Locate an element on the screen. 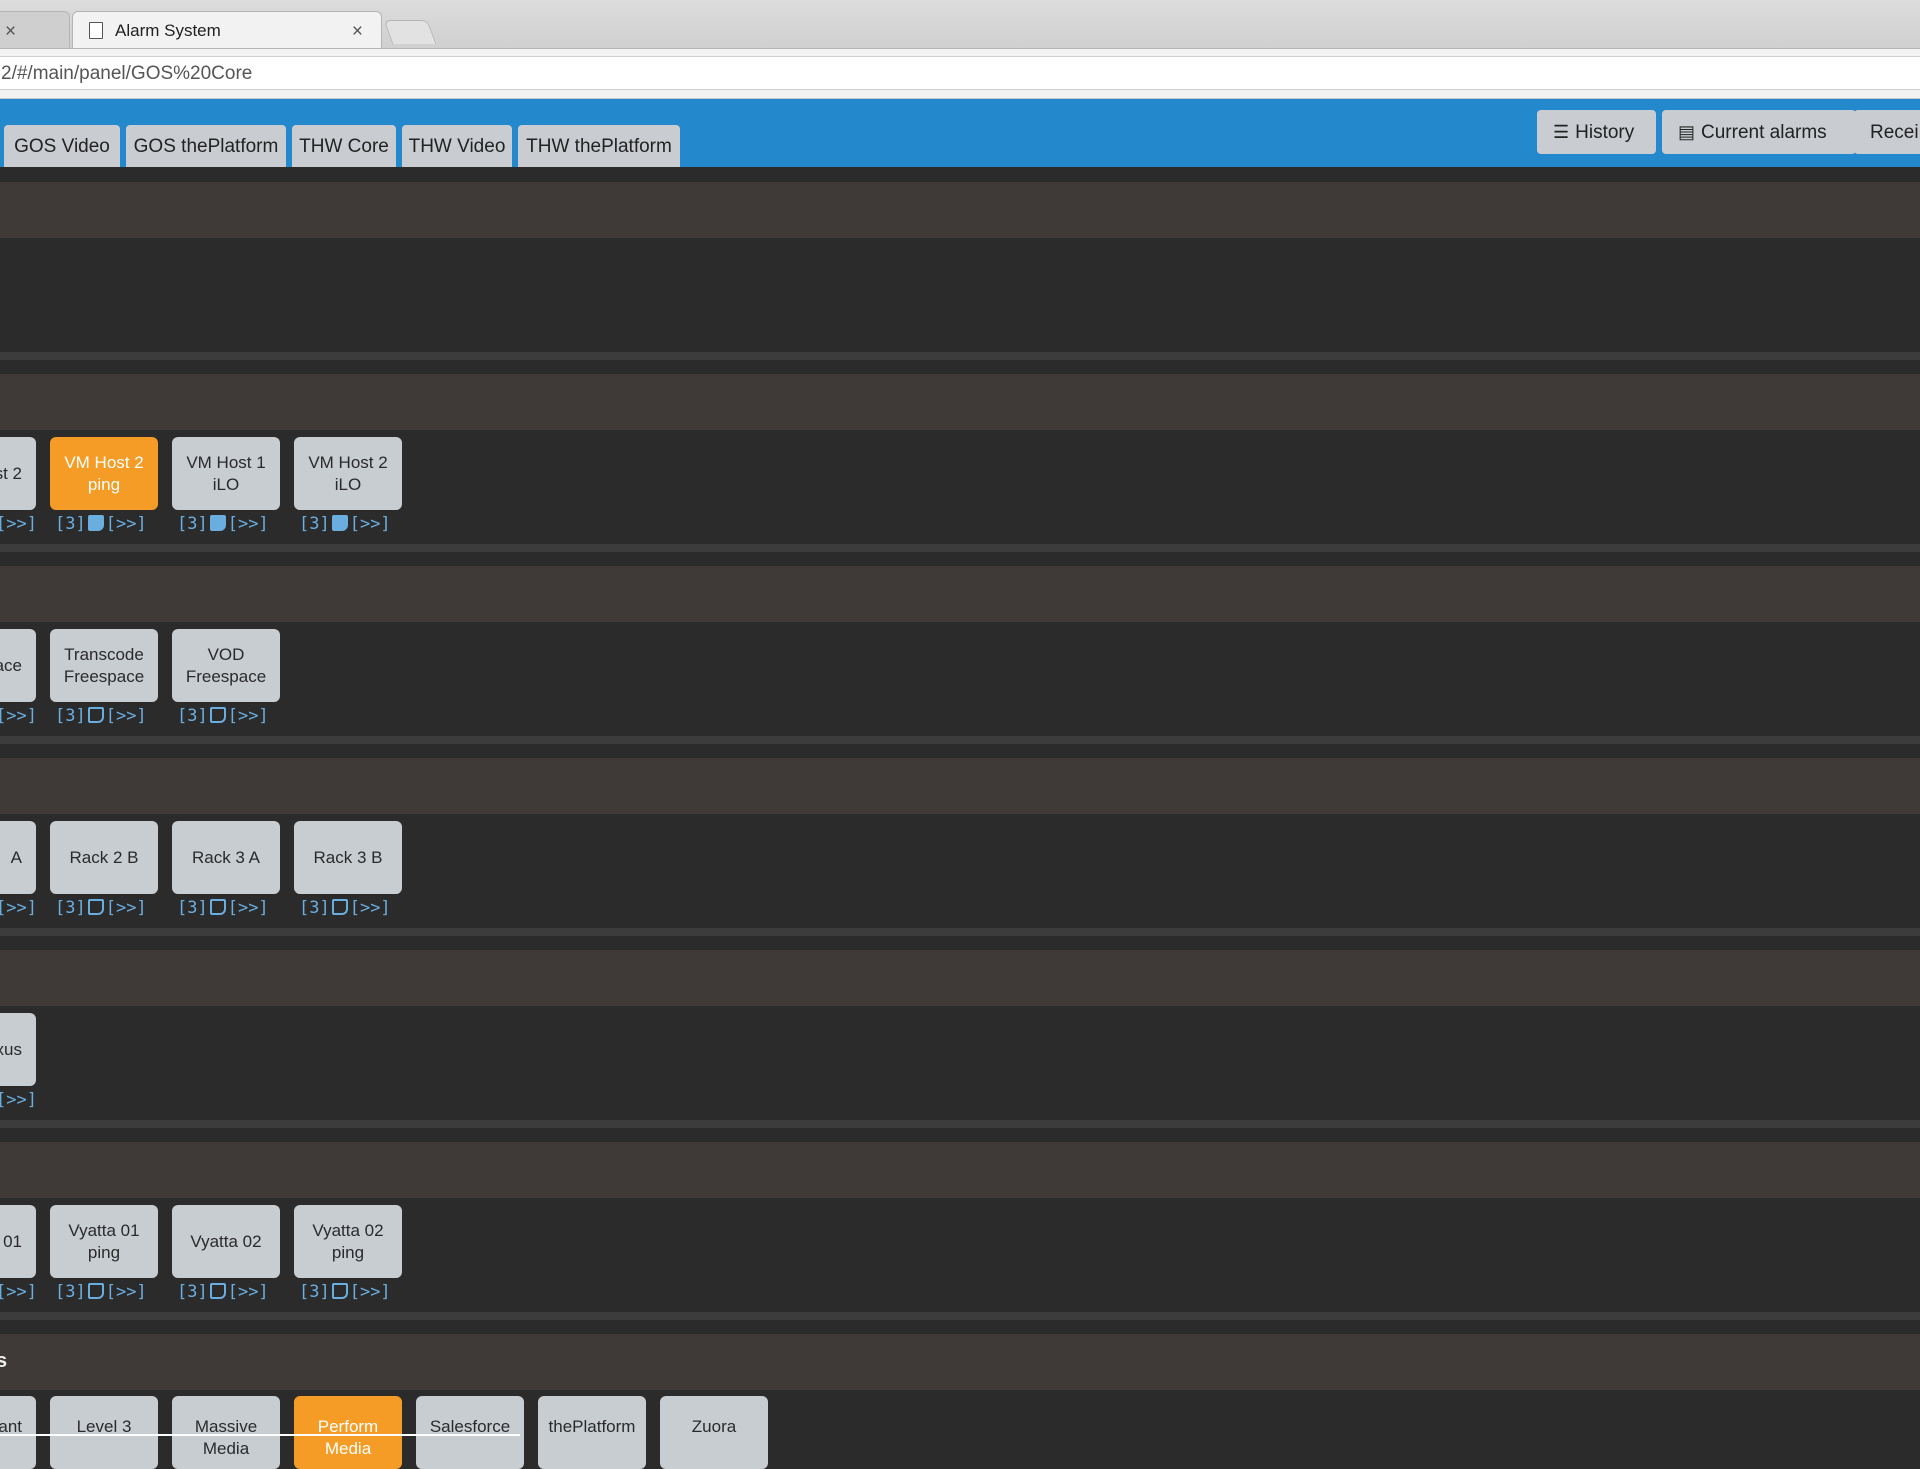 The height and width of the screenshot is (1469, 1920). group-header is located at coordinates (960, 1170).